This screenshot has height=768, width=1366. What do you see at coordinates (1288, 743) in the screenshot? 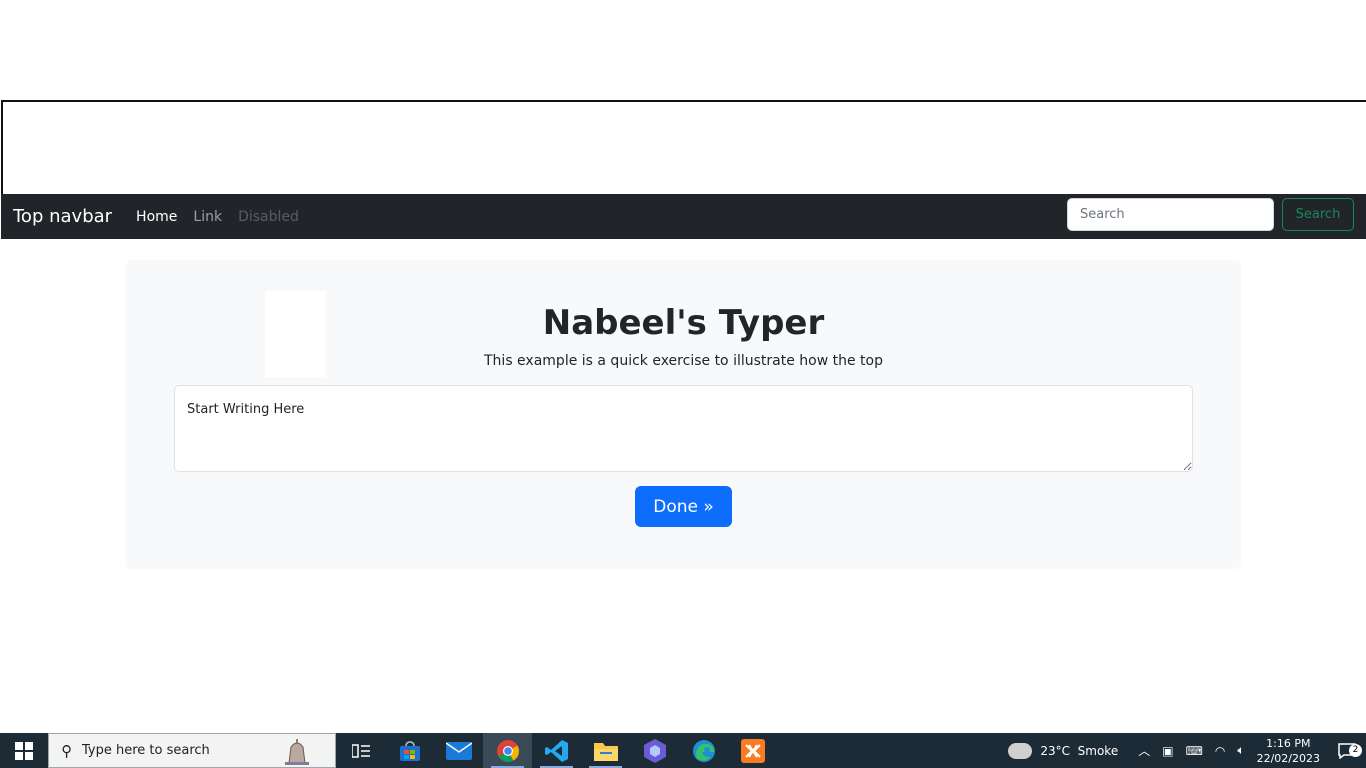
I see `clock-time: 1:16 PM` at bounding box center [1288, 743].